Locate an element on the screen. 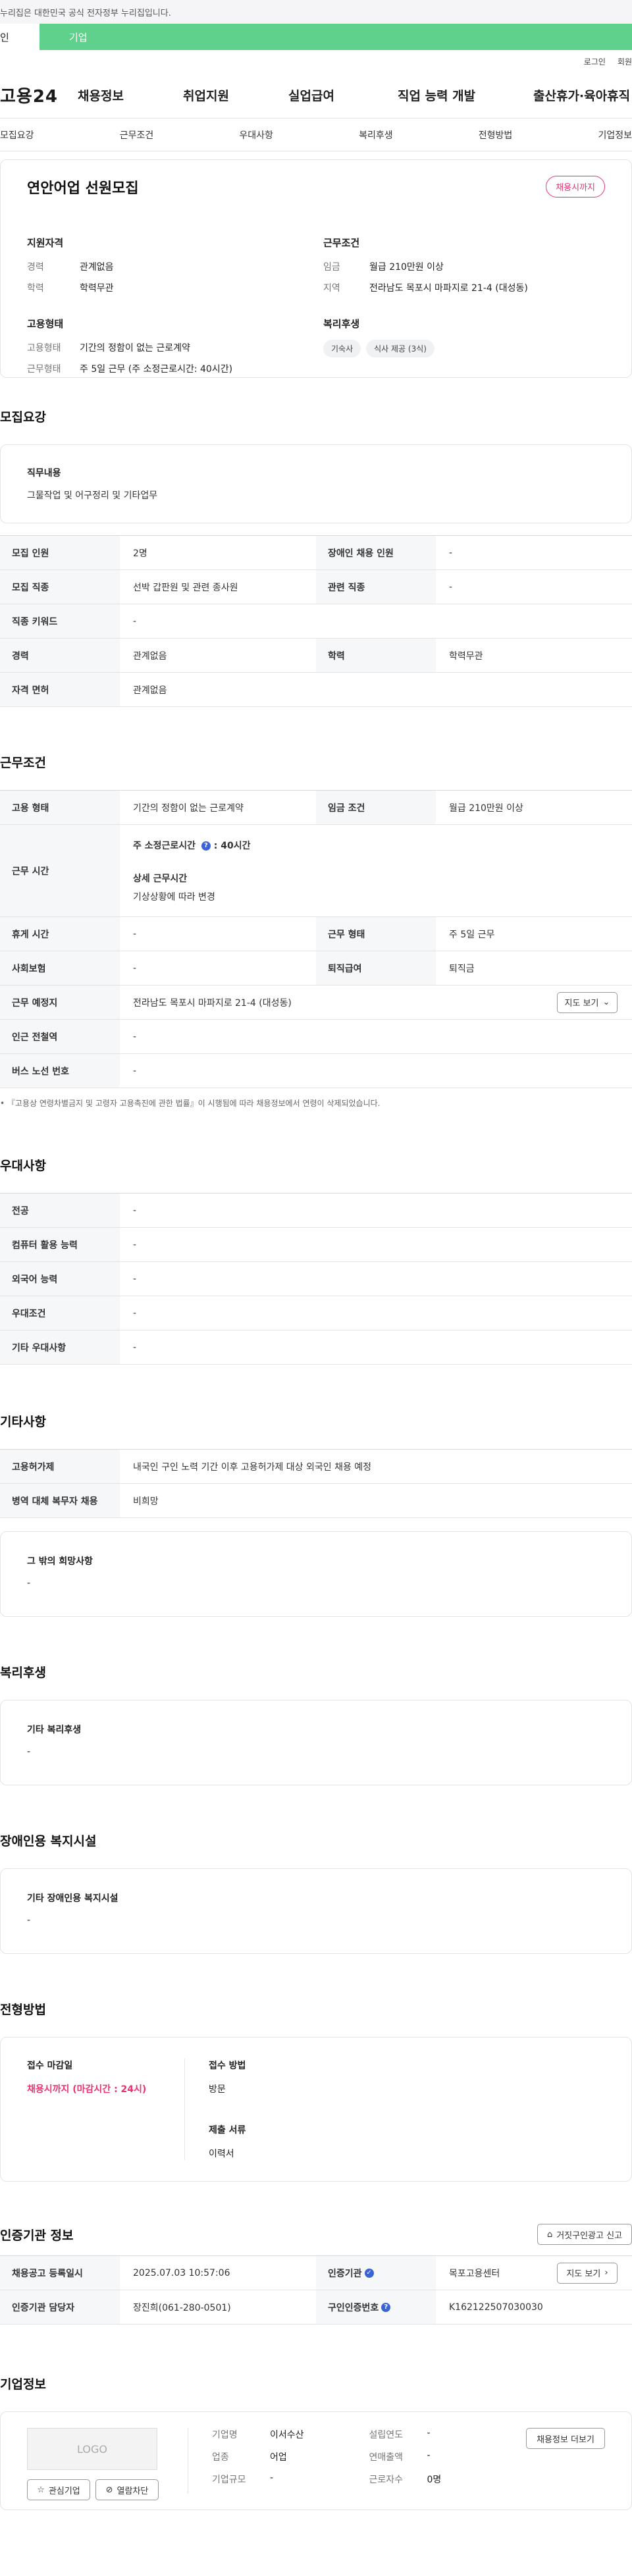 The height and width of the screenshot is (2576, 632). anchor-company: 기업정보 is located at coordinates (615, 135).